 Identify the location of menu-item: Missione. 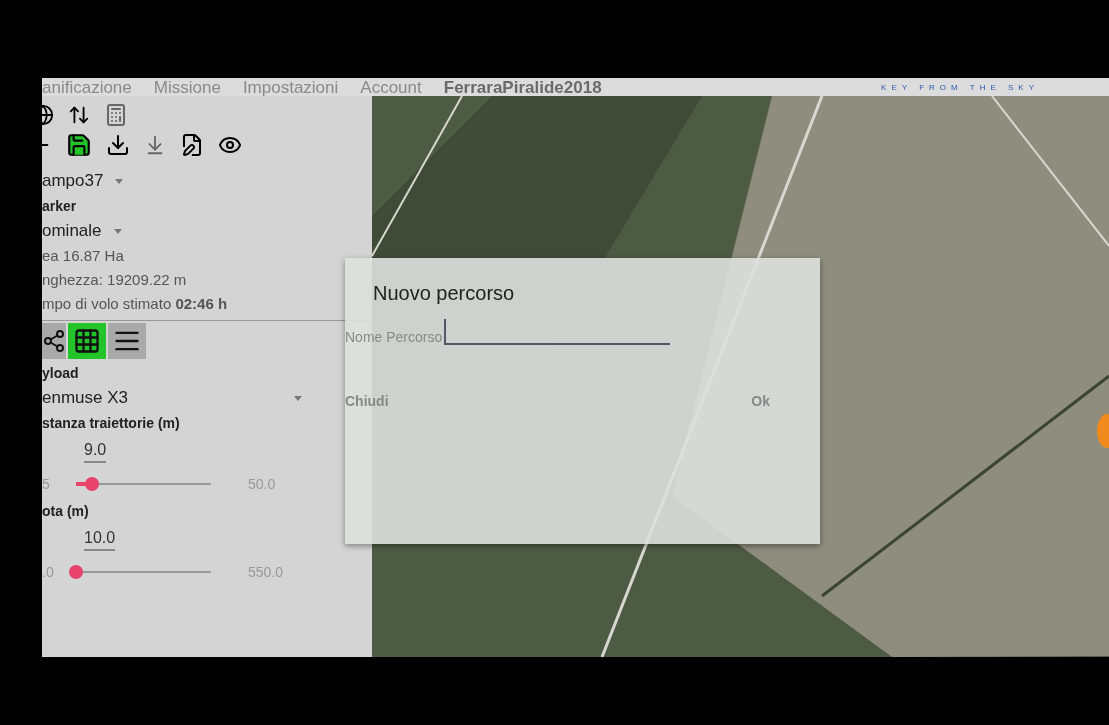
(187, 87).